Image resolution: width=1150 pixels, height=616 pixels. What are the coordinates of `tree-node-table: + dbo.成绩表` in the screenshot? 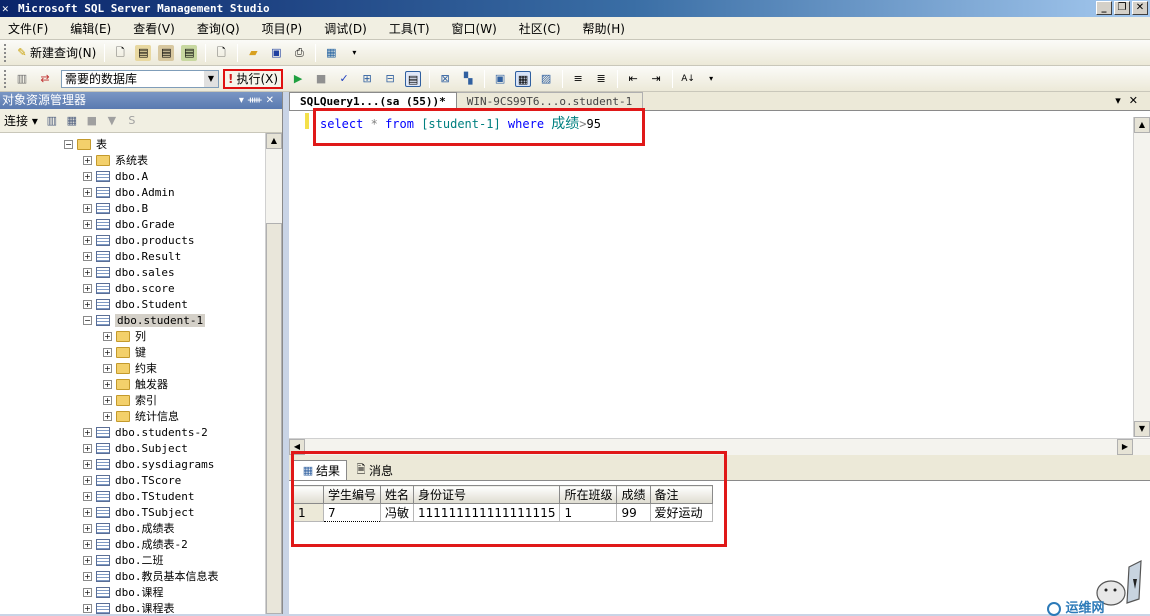 It's located at (129, 528).